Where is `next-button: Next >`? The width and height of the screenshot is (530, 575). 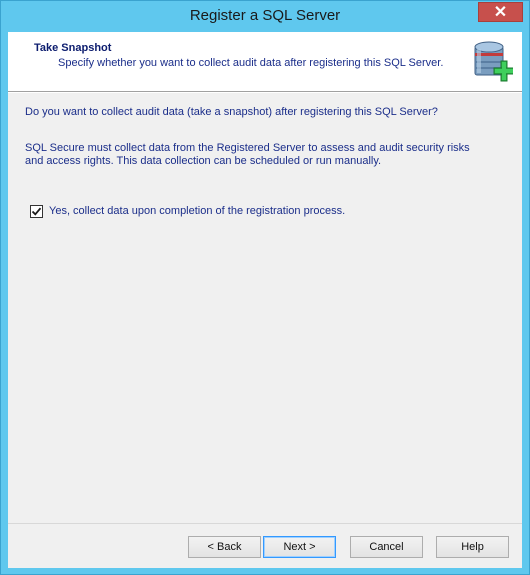 next-button: Next > is located at coordinates (299, 547).